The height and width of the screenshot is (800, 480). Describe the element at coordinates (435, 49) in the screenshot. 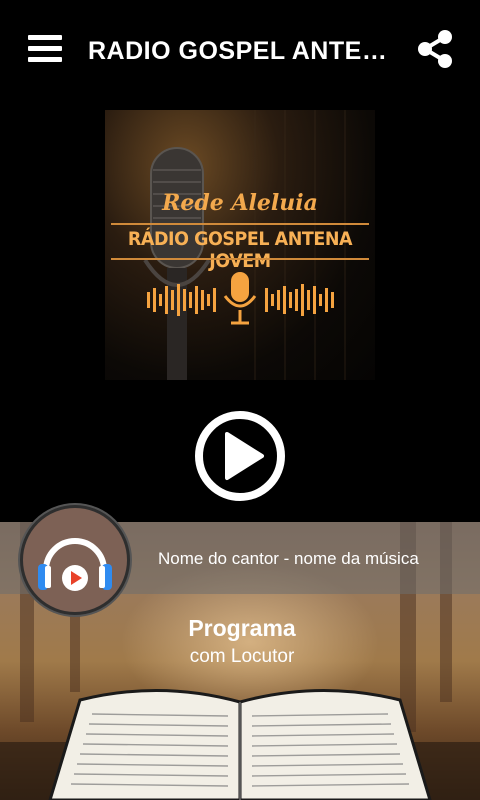

I see `share-icon` at that location.